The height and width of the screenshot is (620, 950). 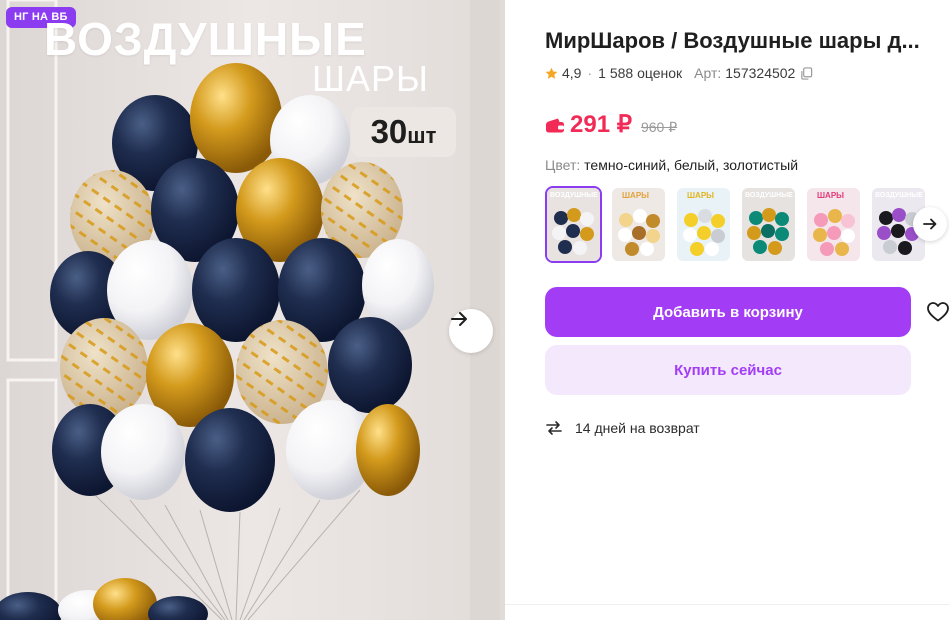 What do you see at coordinates (637, 428) in the screenshot?
I see `return-text: 14 дней на возврат` at bounding box center [637, 428].